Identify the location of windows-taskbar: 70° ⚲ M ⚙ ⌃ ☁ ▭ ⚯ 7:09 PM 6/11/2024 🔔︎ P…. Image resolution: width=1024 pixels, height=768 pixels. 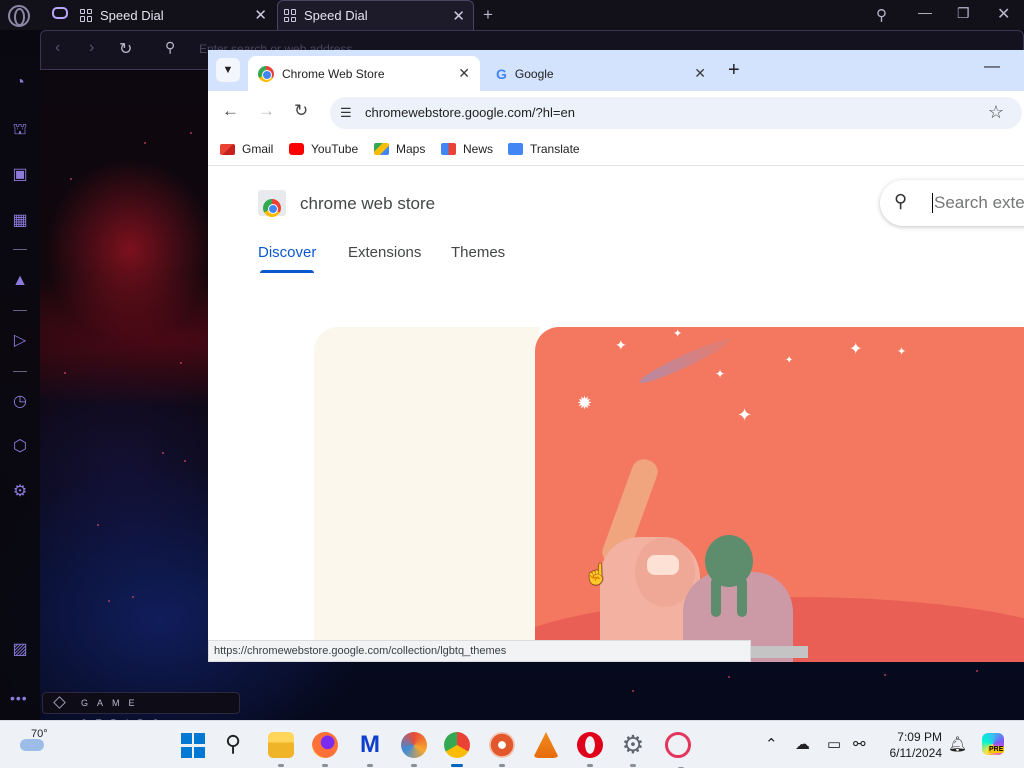
(512, 744).